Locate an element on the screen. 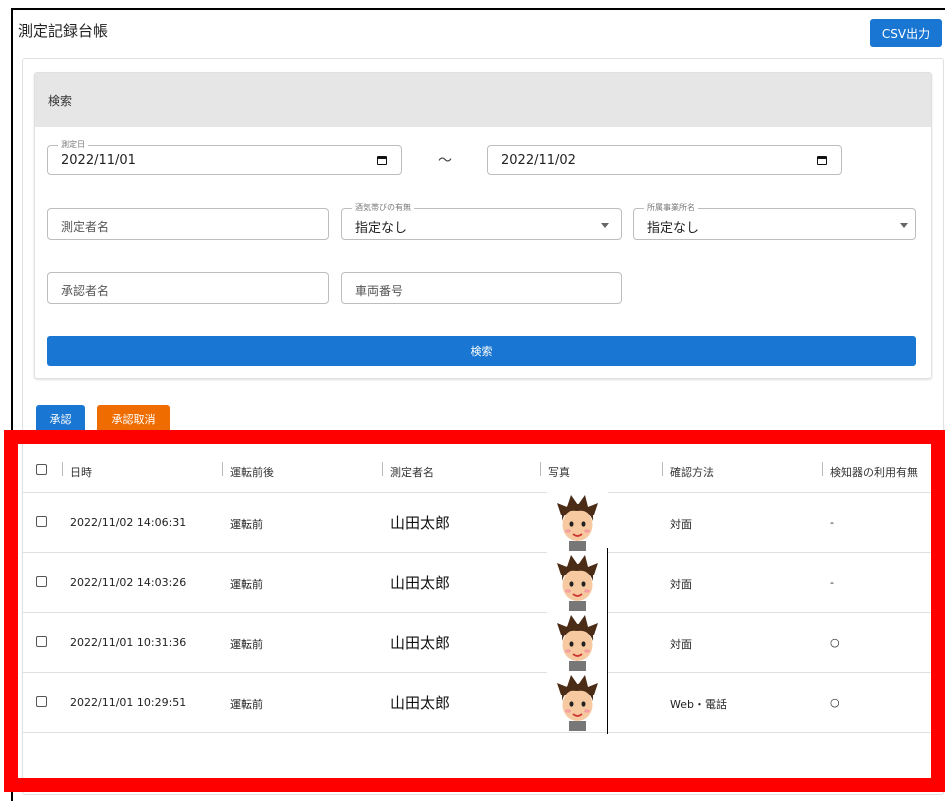  measurer-name-placeholder: 測定者名 is located at coordinates (85, 227).